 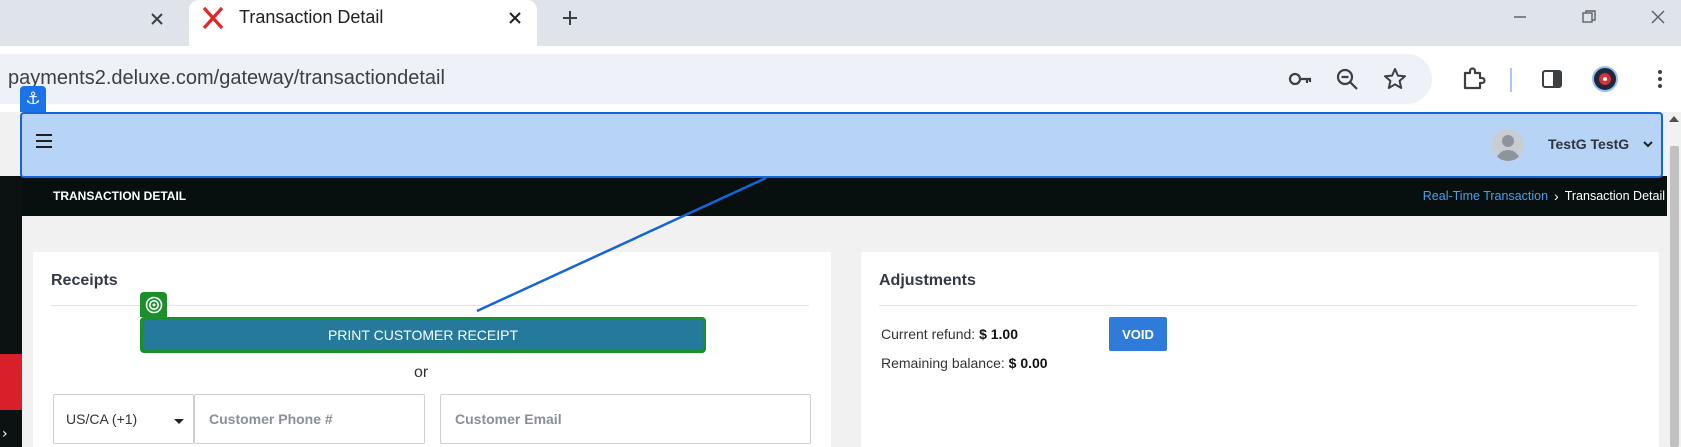 What do you see at coordinates (44, 141) in the screenshot?
I see `hamburger-menu-icon` at bounding box center [44, 141].